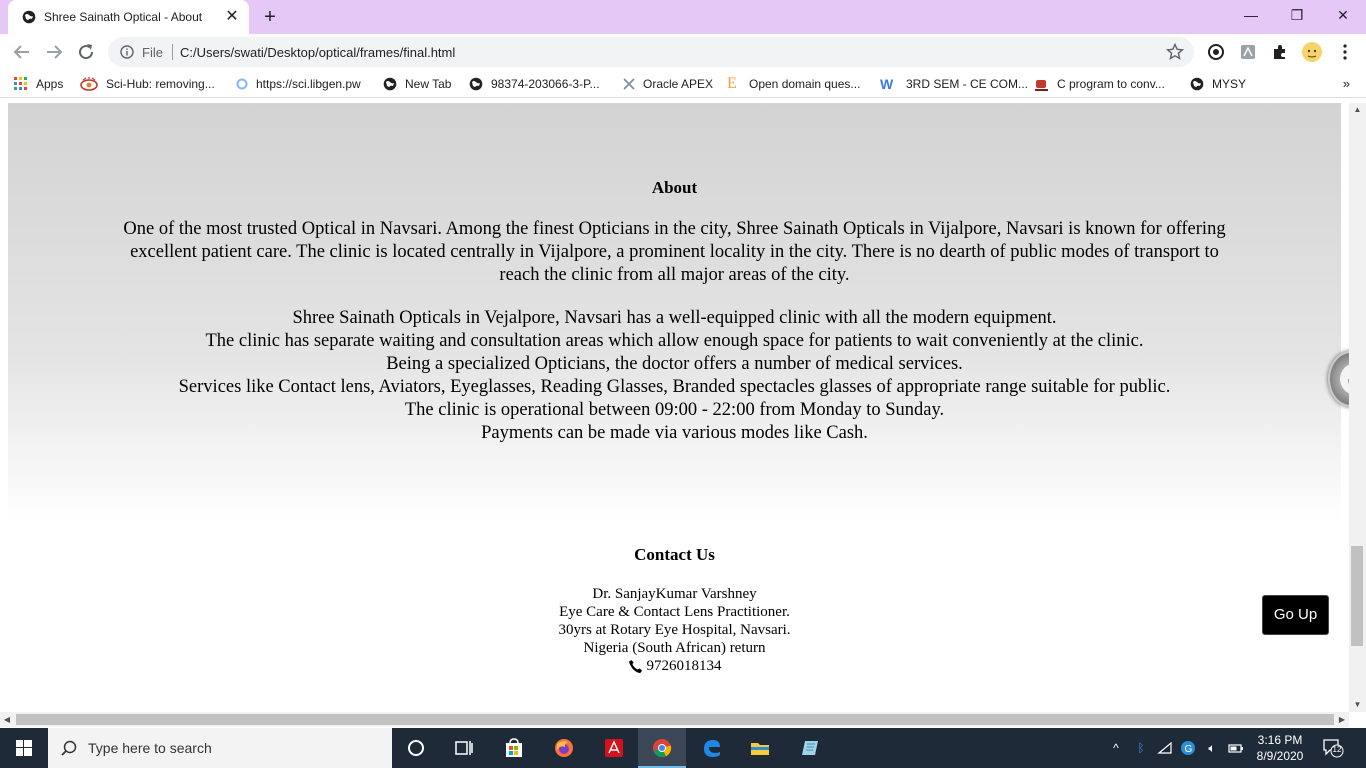 Image resolution: width=1366 pixels, height=768 pixels. What do you see at coordinates (152, 52) in the screenshot?
I see `url-scheme: File` at bounding box center [152, 52].